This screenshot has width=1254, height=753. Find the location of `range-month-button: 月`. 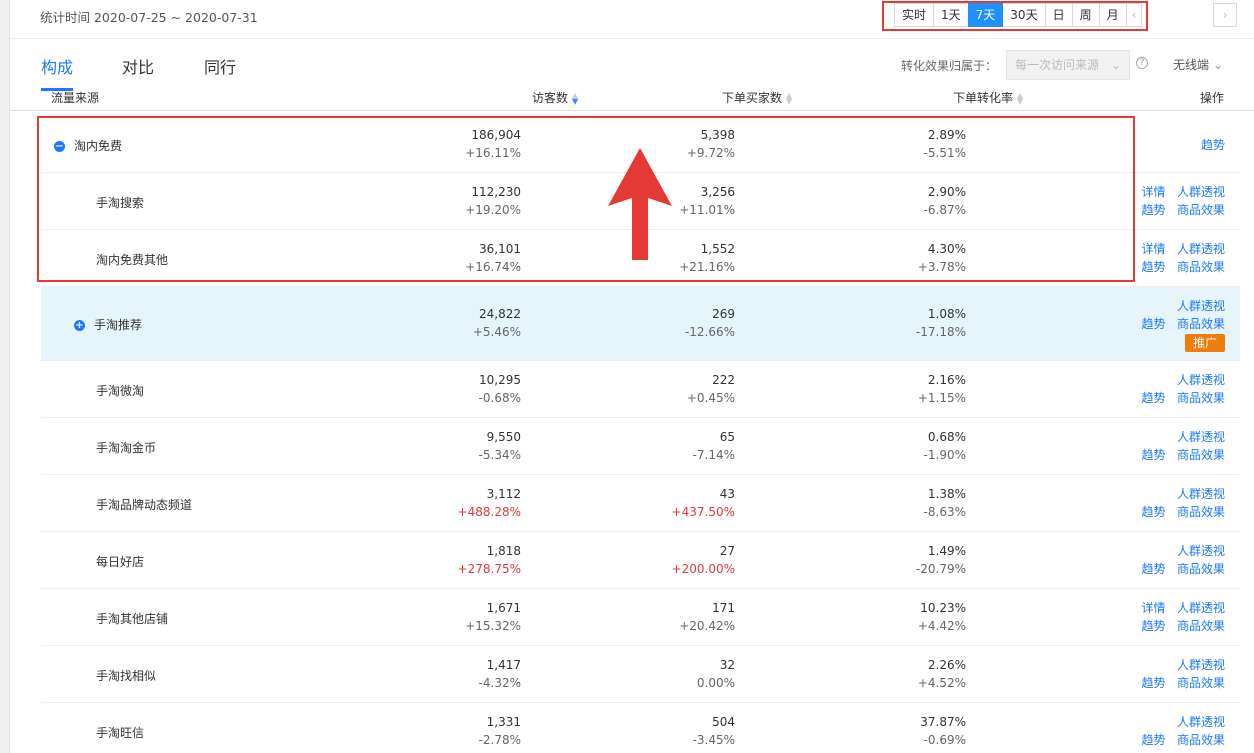

range-month-button: 月 is located at coordinates (1112, 15).